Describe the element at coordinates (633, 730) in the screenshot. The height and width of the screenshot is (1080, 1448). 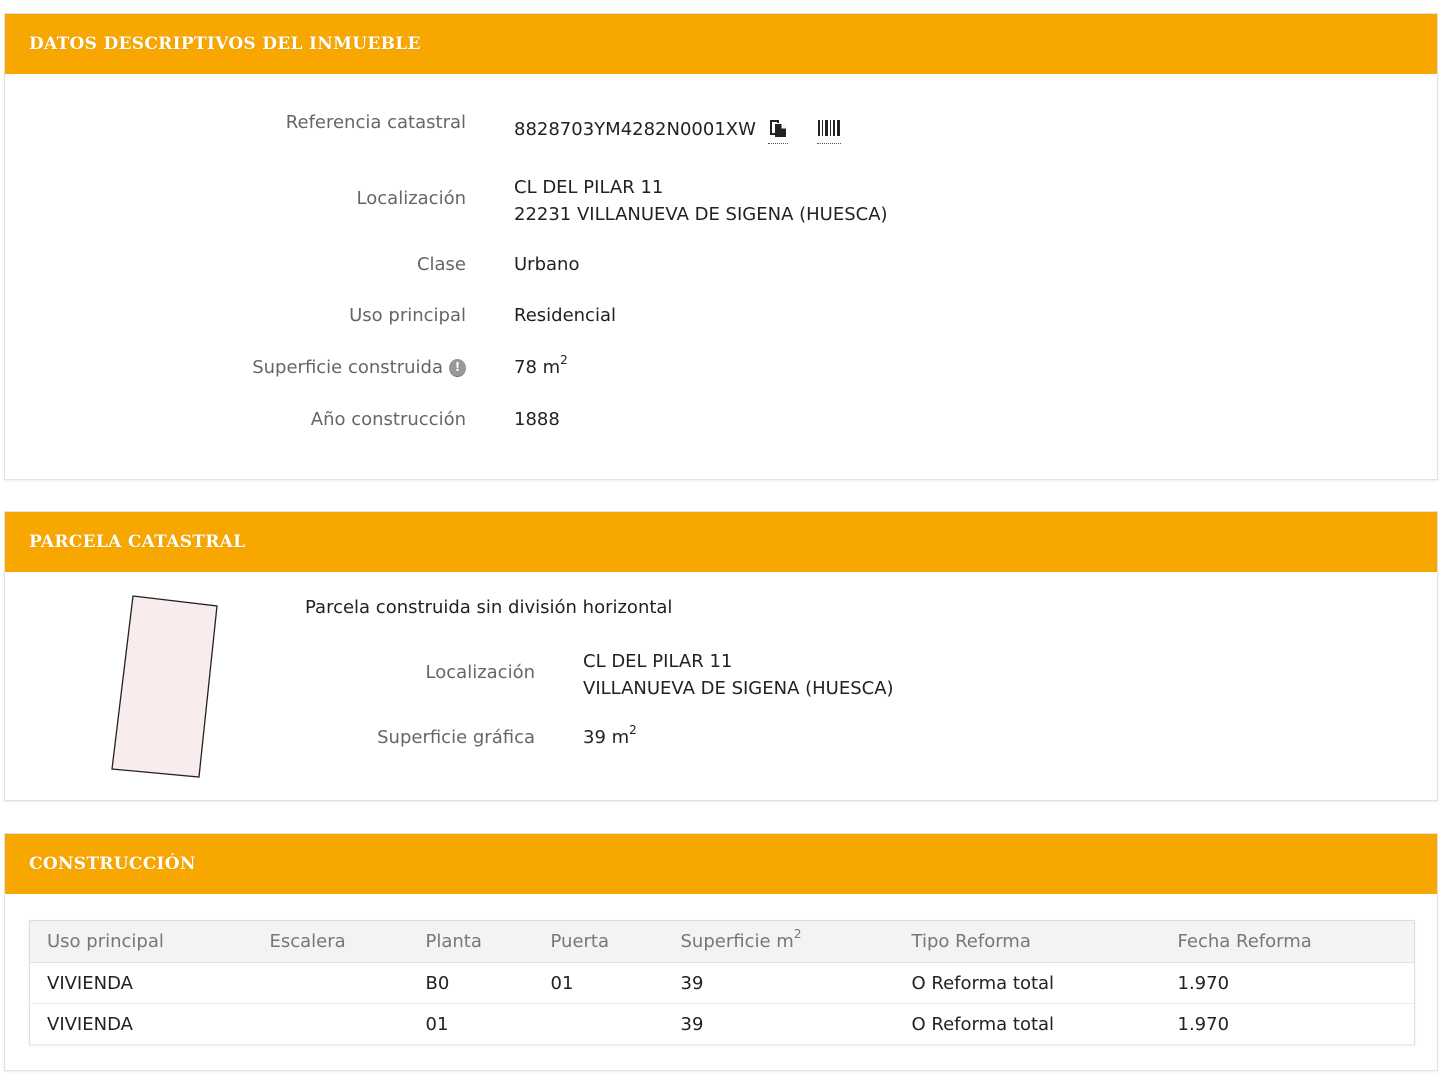
I see `parcela-superficie-exp: 2` at that location.